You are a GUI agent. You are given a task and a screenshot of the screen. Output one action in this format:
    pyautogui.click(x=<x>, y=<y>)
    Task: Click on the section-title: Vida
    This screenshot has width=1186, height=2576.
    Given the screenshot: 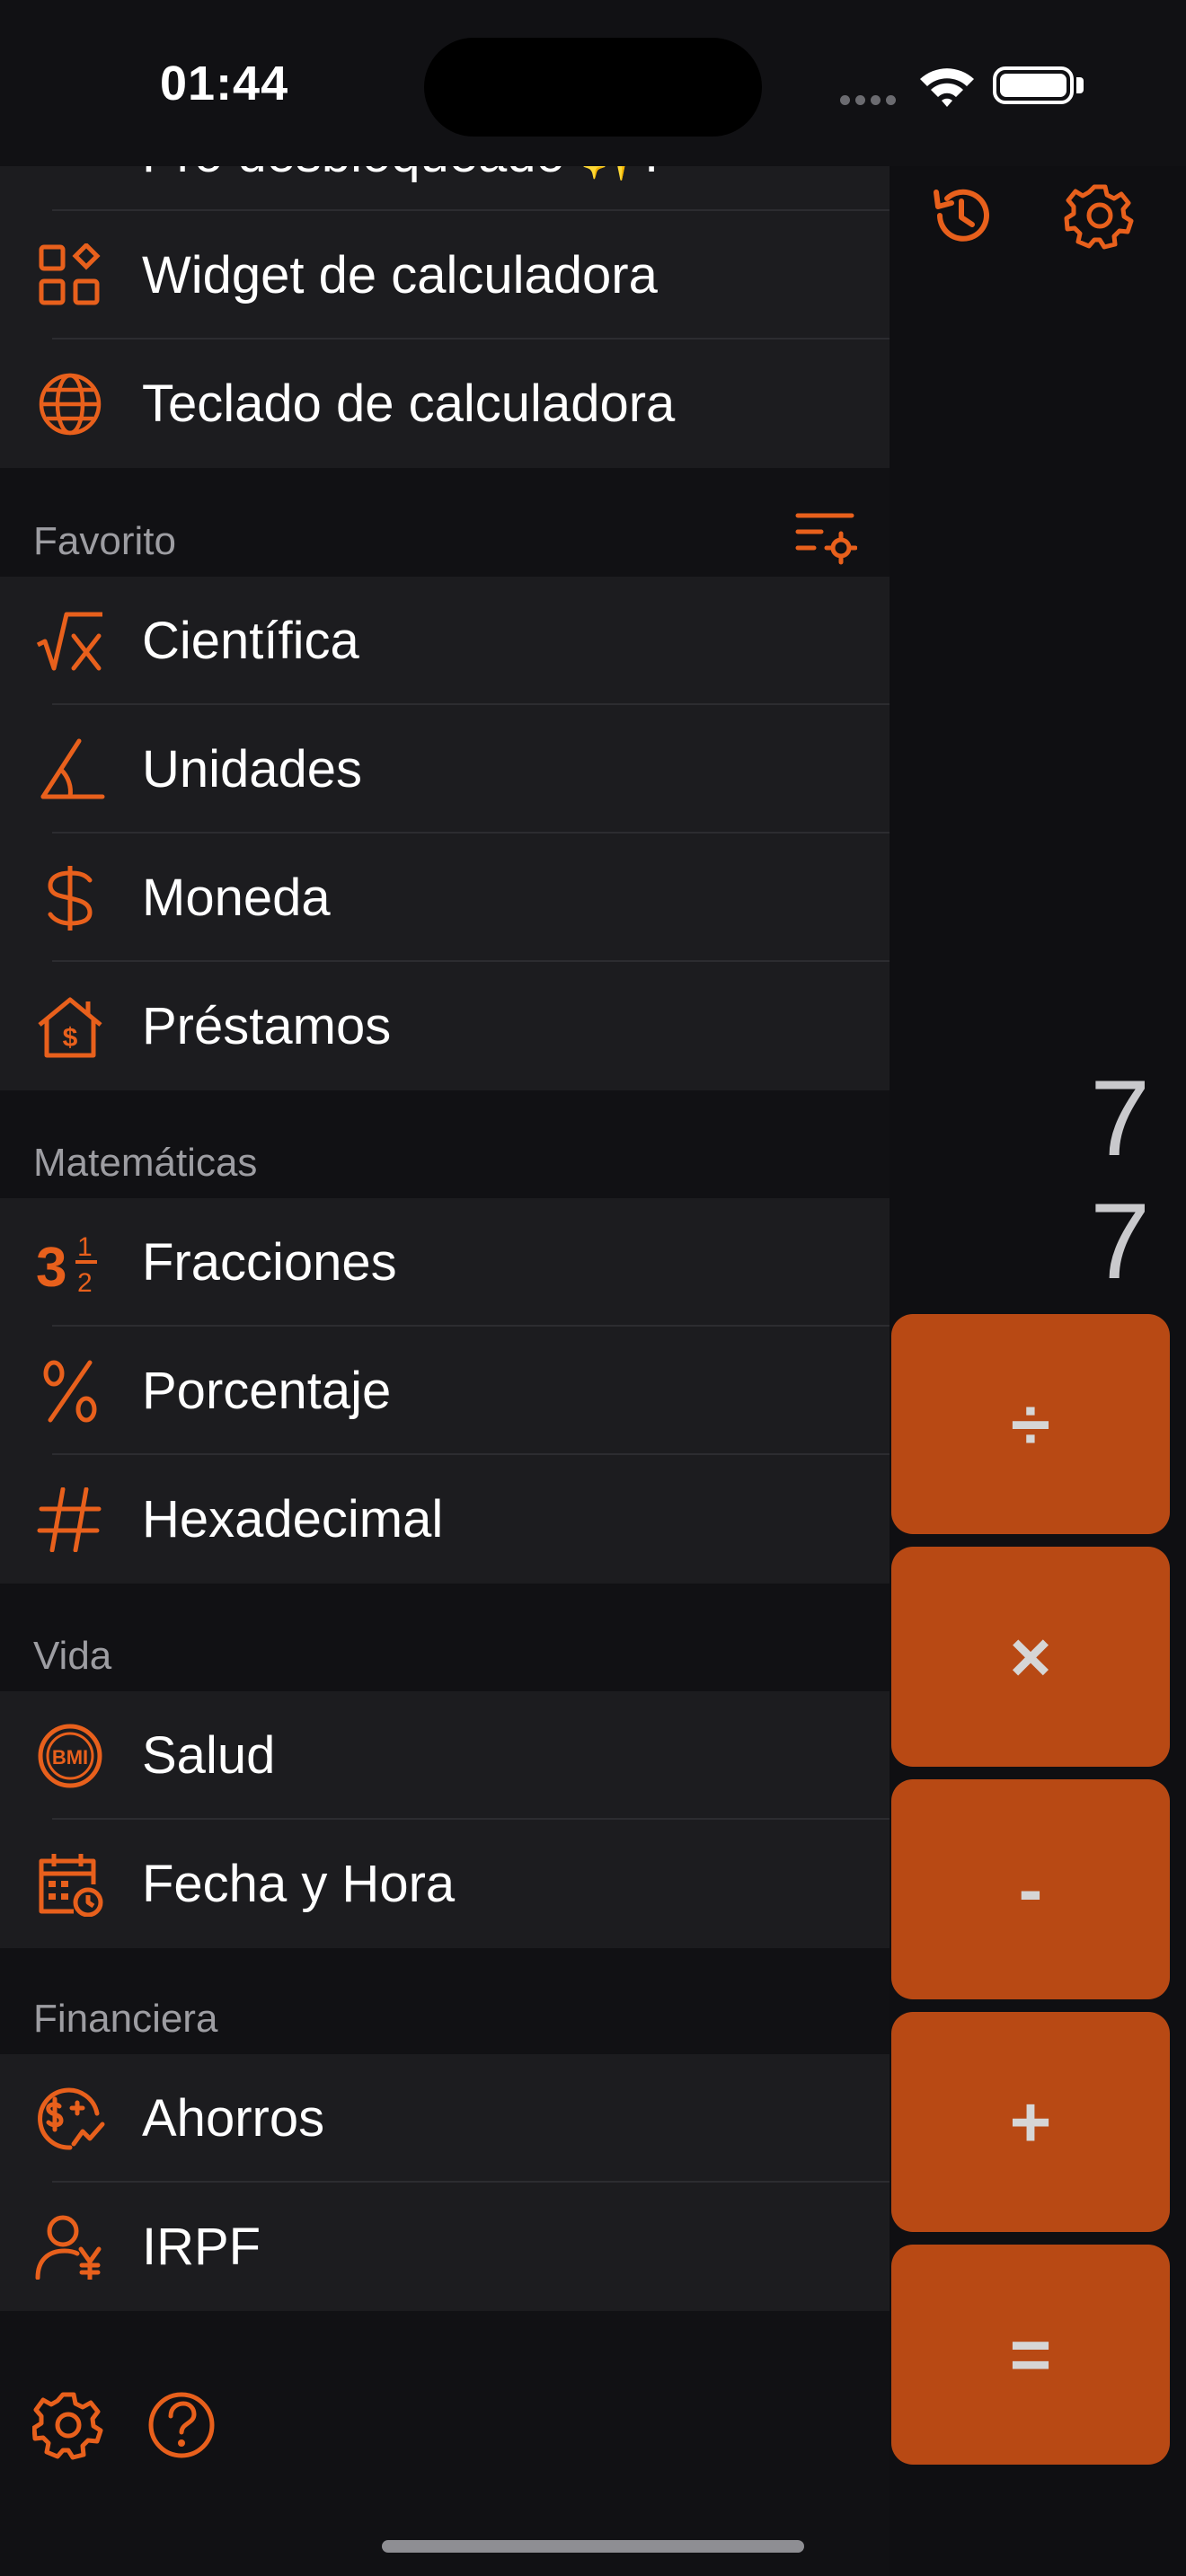 What is the action you would take?
    pyautogui.click(x=72, y=1656)
    